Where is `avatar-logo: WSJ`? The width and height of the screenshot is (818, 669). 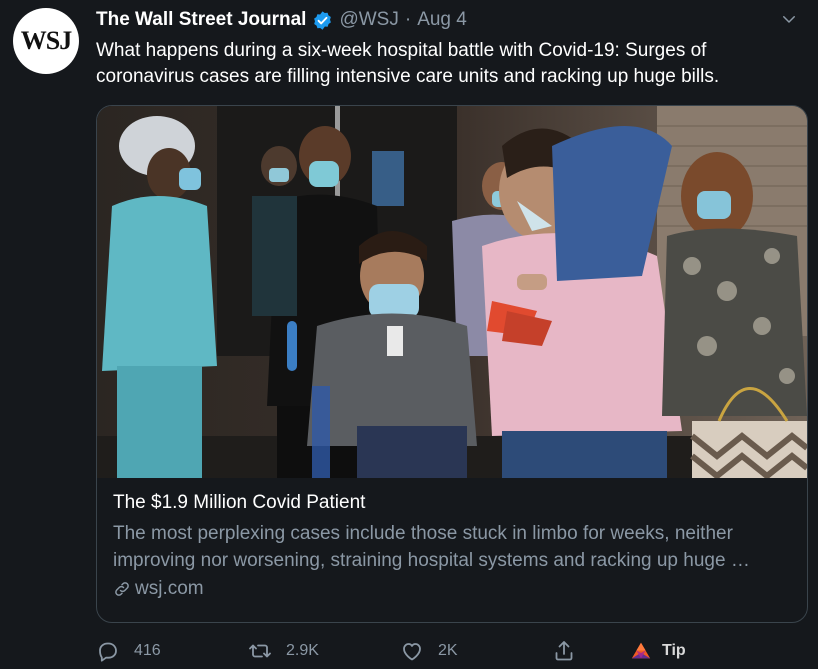 avatar-logo: WSJ is located at coordinates (46, 40).